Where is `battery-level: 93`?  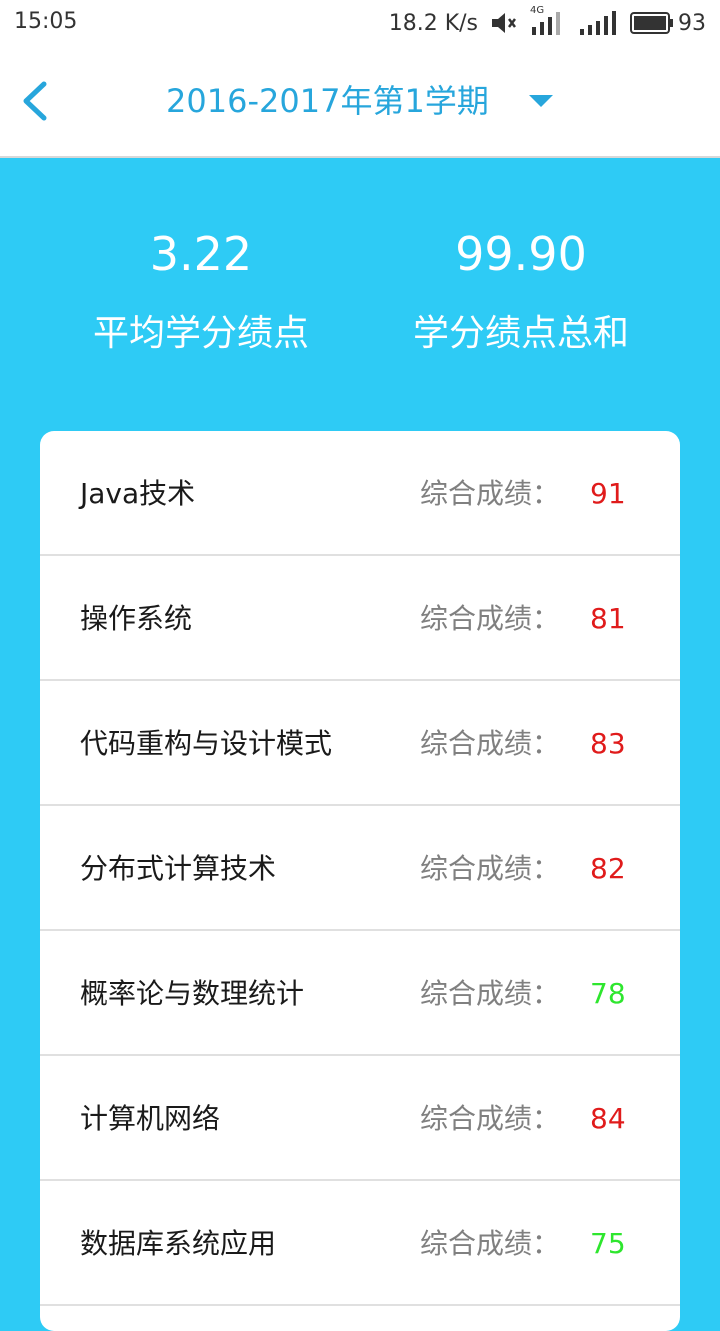
battery-level: 93 is located at coordinates (692, 23).